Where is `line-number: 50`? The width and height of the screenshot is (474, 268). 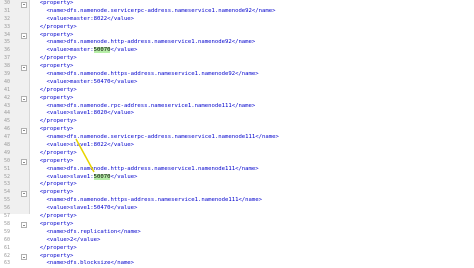 line-number: 50 is located at coordinates (7, 160).